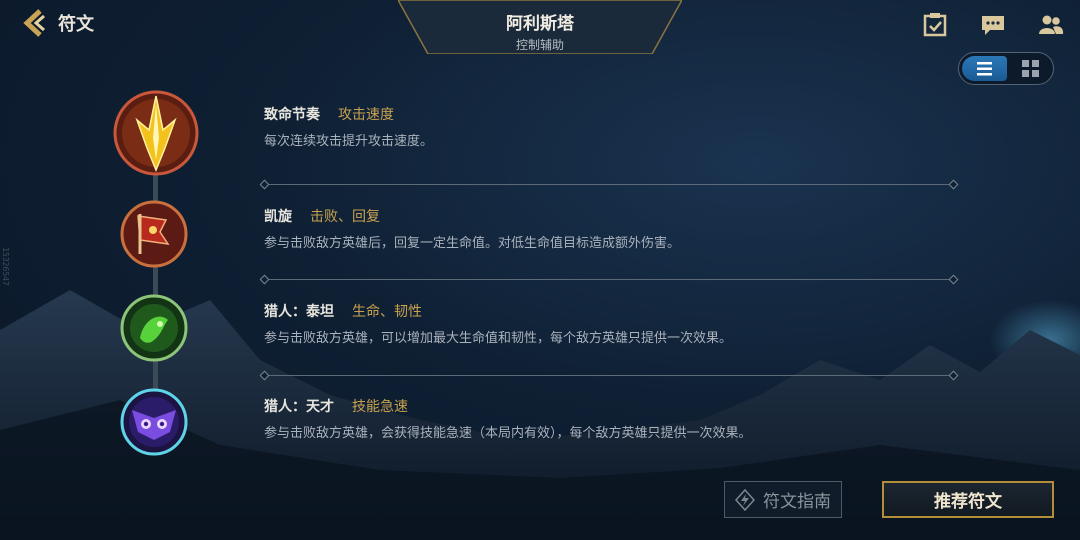 This screenshot has width=1080, height=540. I want to click on rune-tag: 击败、回复, so click(345, 217).